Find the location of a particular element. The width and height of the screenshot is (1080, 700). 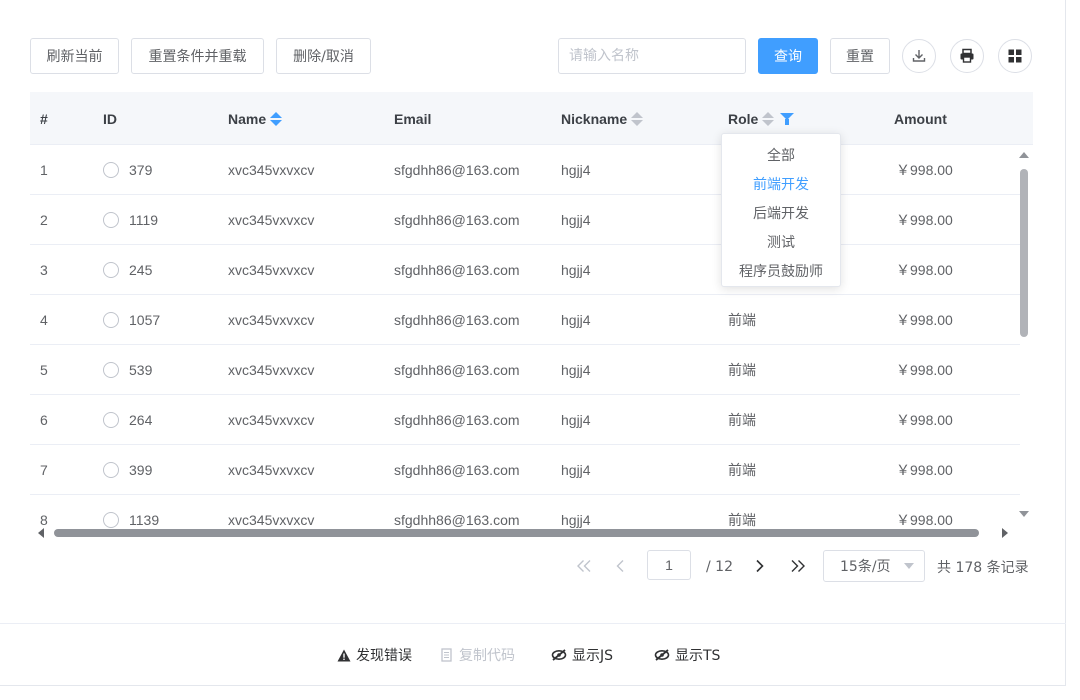

refresh-button: 刷新当前 is located at coordinates (74, 56).